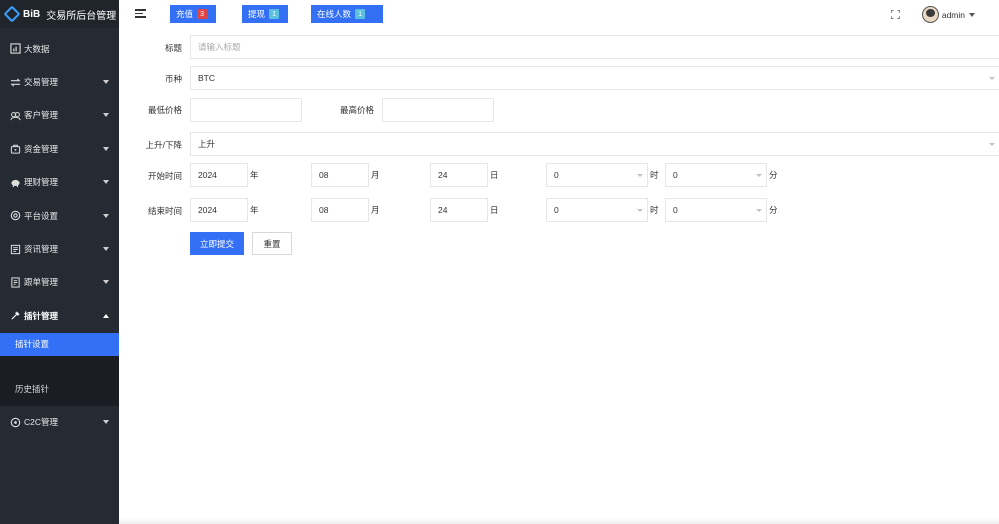 Image resolution: width=999 pixels, height=524 pixels. What do you see at coordinates (41, 249) in the screenshot?
I see `sidebar-item-label: 资讯管理` at bounding box center [41, 249].